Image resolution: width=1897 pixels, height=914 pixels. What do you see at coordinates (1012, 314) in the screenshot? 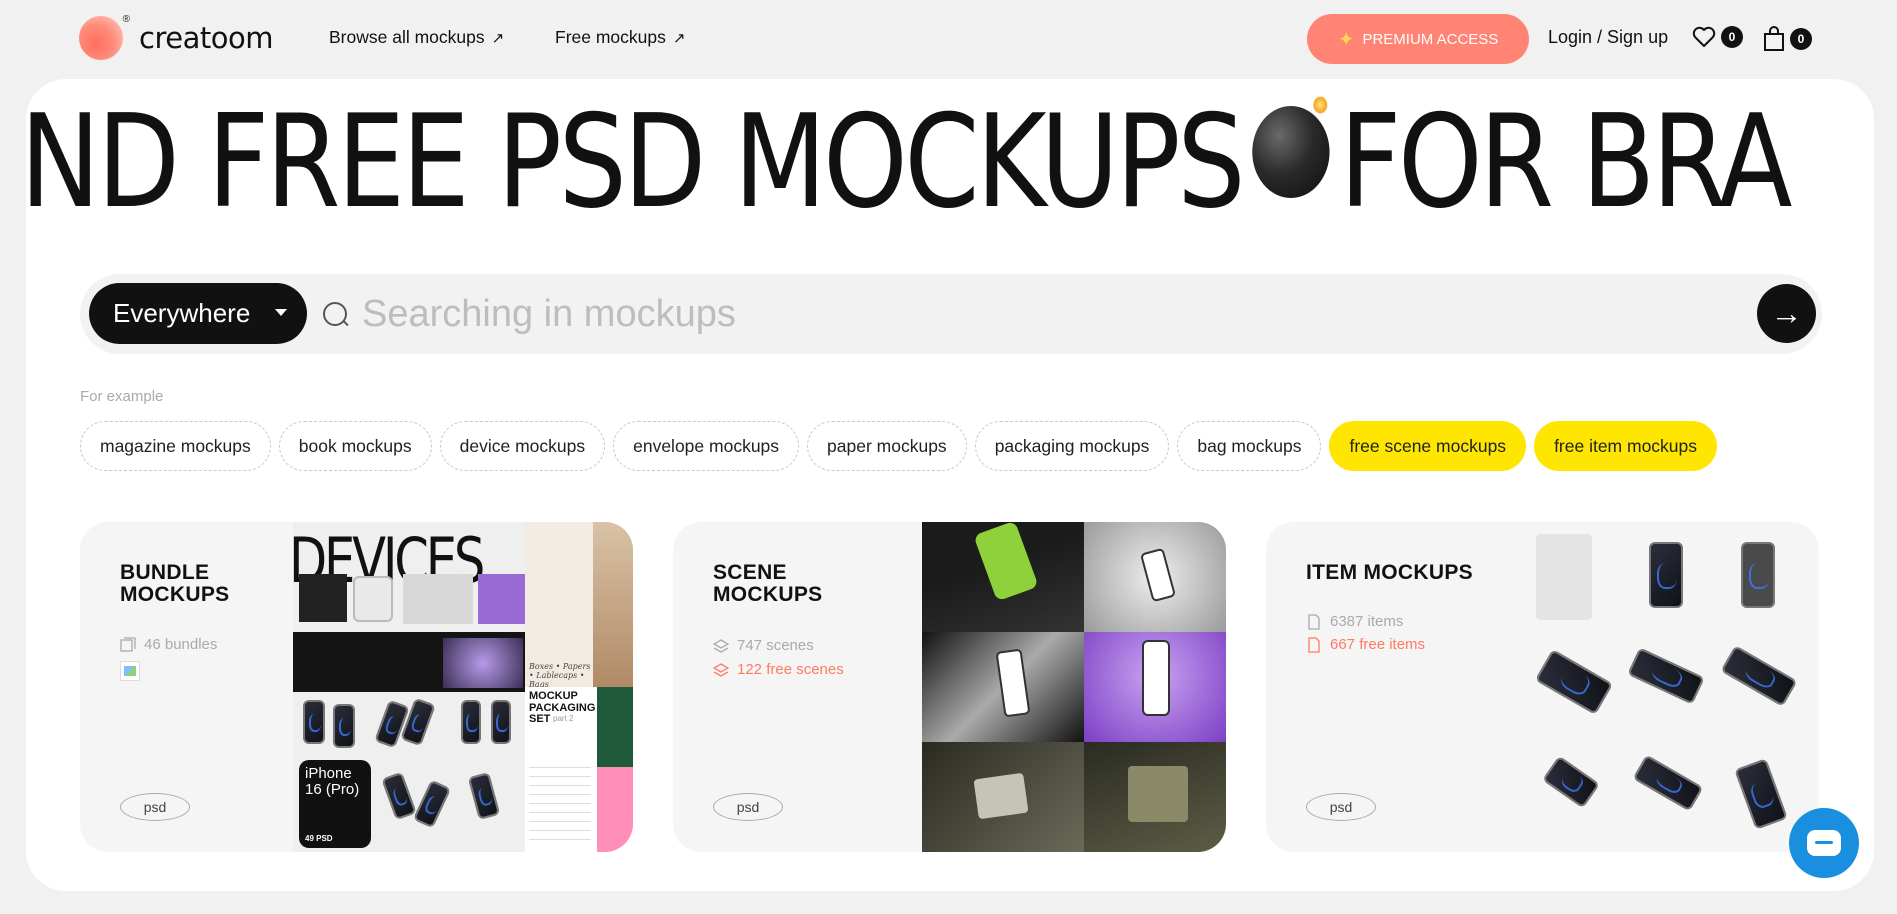
I see `search-input` at bounding box center [1012, 314].